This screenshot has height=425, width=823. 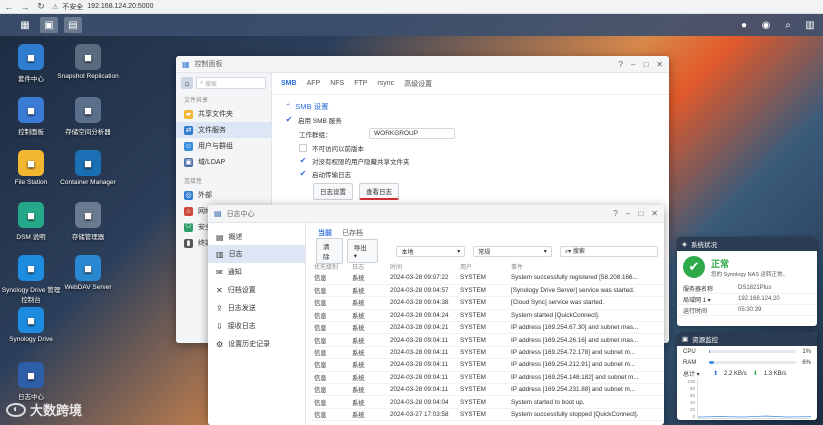 What do you see at coordinates (31, 279) in the screenshot?
I see `desktop-icon: ■ Synology Drive 管理控制台` at bounding box center [31, 279].